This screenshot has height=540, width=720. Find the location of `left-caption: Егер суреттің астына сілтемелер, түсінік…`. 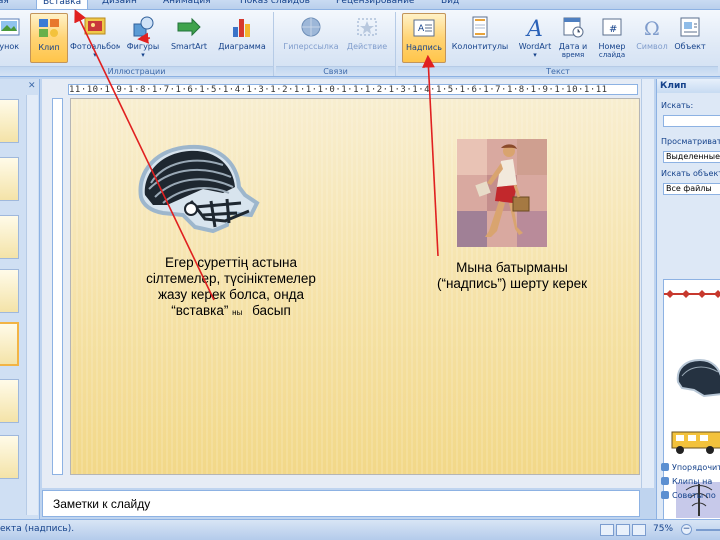

left-caption: Егер суреттің астына сілтемелер, түсінік… is located at coordinates (231, 288).